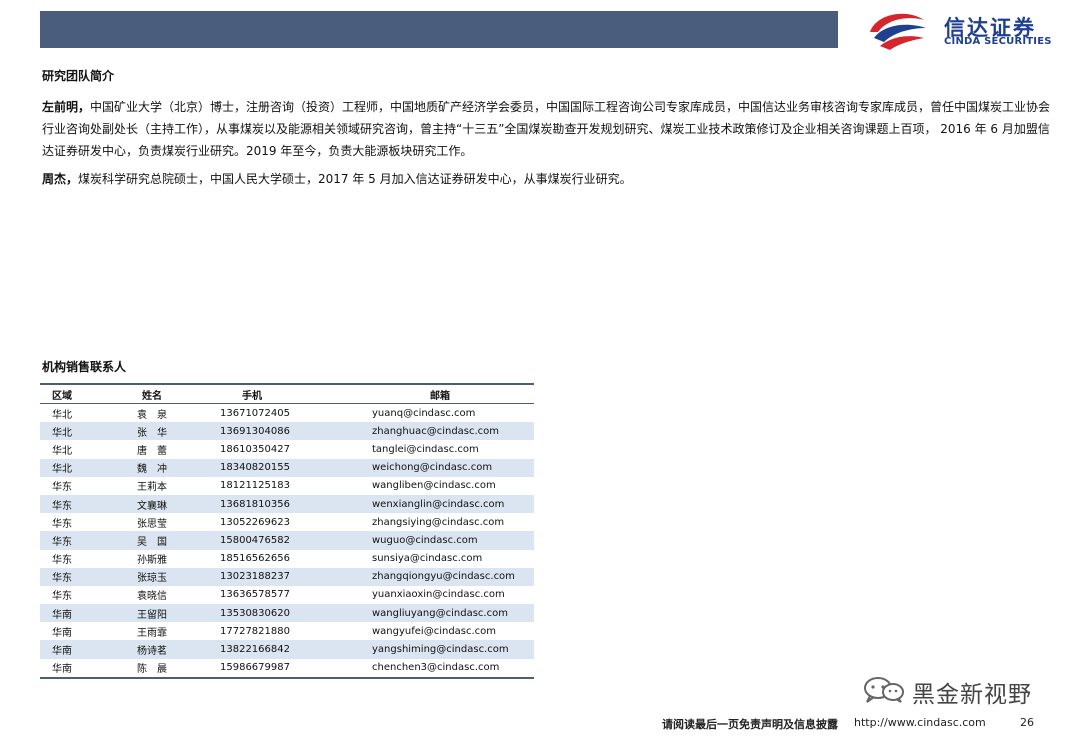 The image size is (1080, 736). Describe the element at coordinates (152, 396) in the screenshot. I see `column-header-name: 姓名` at that location.